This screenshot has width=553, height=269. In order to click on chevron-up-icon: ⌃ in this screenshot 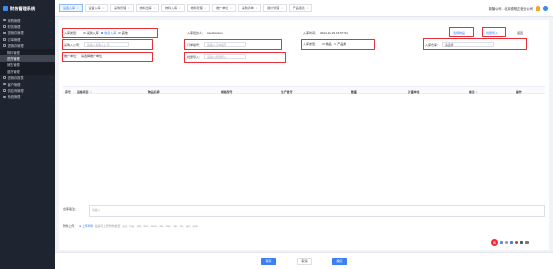, I will do `click(50, 46)`.